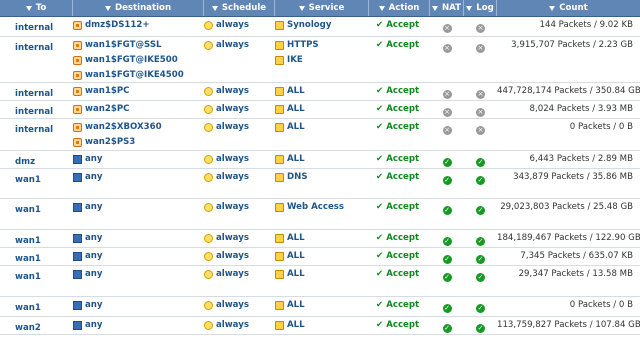  I want to click on column-schedule: Schedule, so click(239, 8).